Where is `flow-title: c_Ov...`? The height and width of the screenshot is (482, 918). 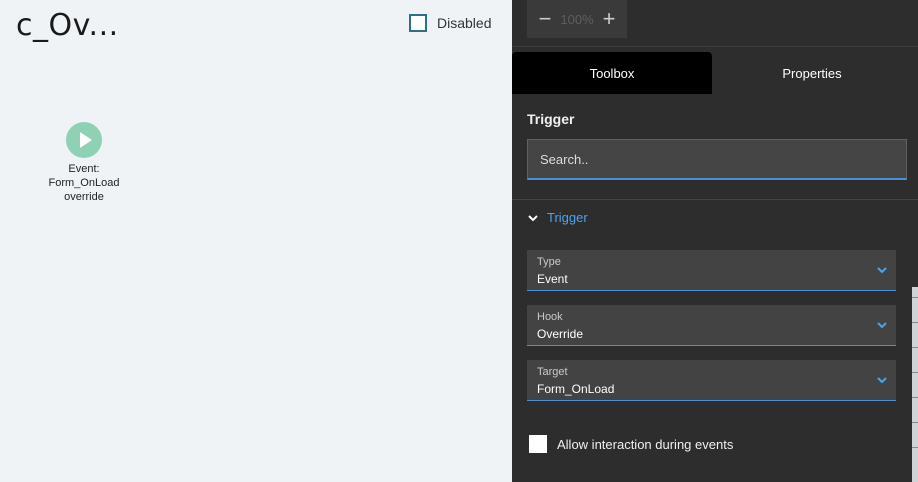 flow-title: c_Ov... is located at coordinates (67, 25).